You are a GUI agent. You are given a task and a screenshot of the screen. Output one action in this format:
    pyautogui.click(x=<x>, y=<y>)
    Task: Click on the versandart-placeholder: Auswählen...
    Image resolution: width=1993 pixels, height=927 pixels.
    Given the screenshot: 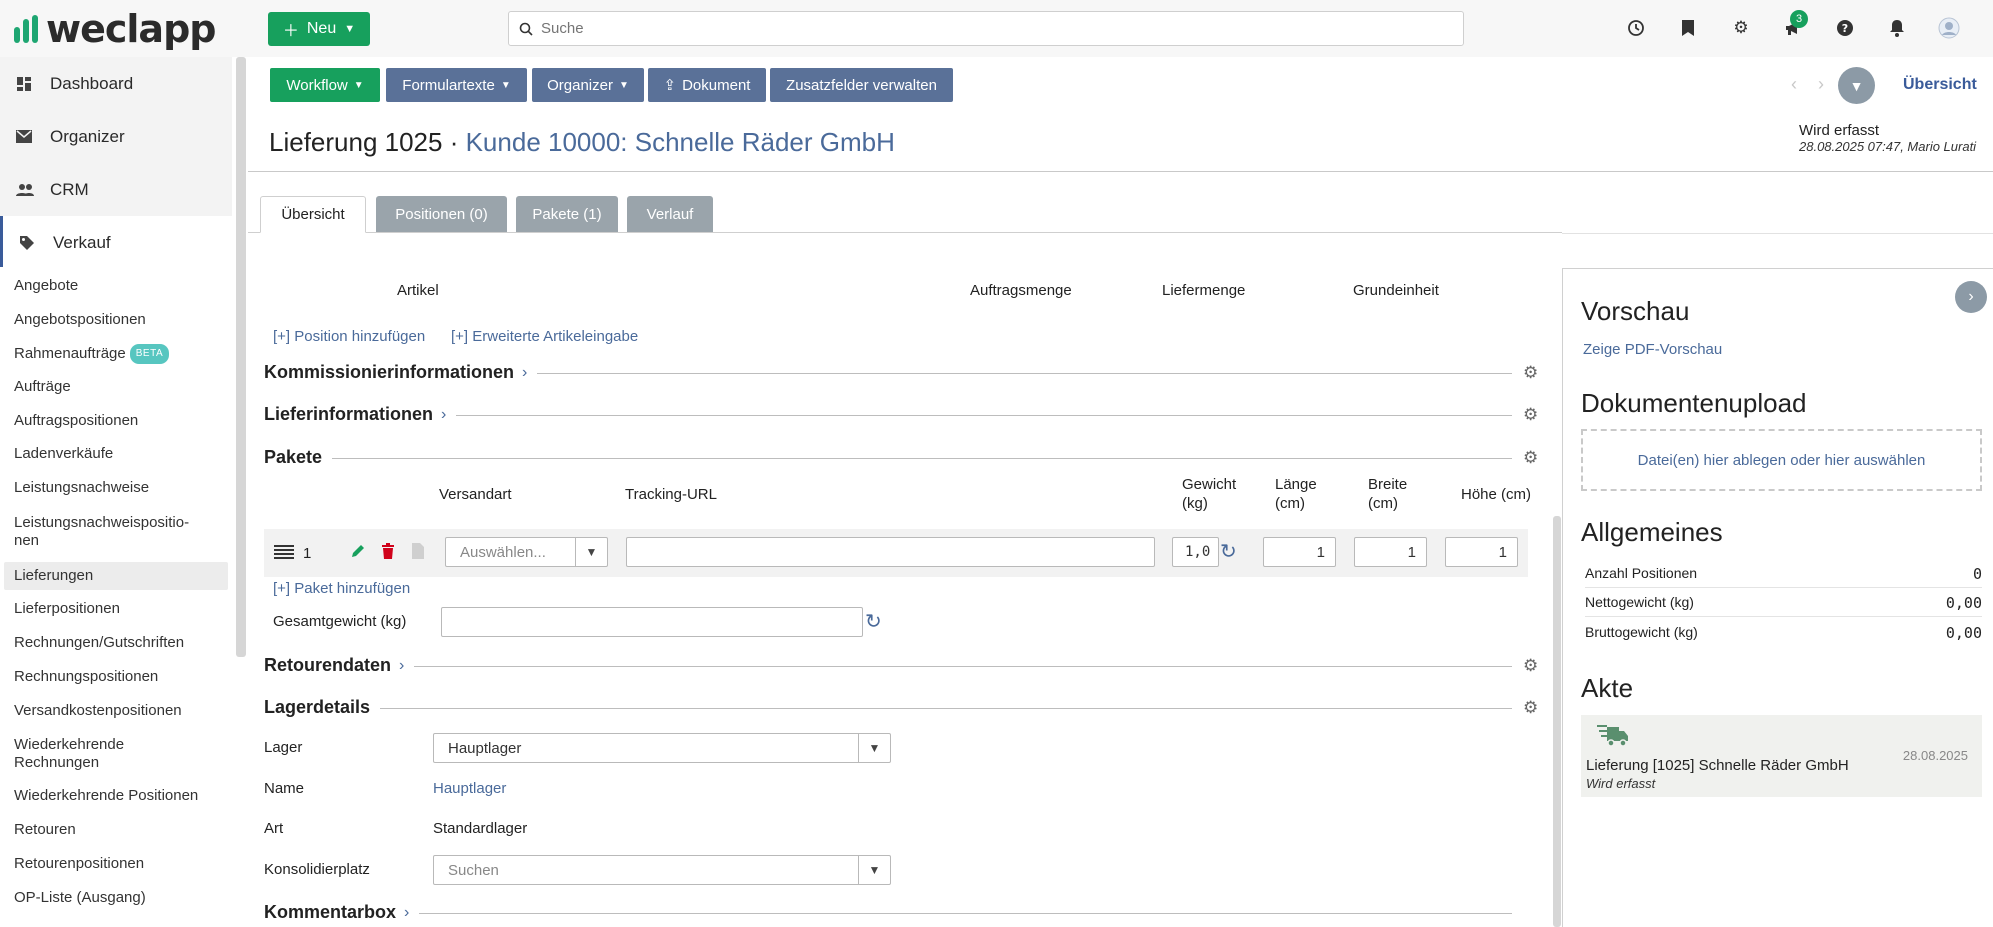 What is the action you would take?
    pyautogui.click(x=503, y=552)
    